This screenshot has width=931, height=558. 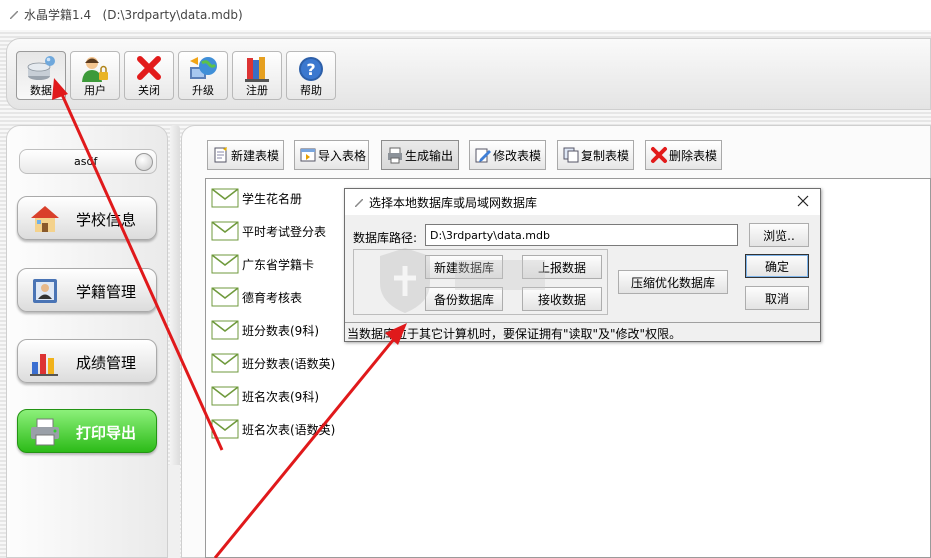 What do you see at coordinates (14, 15) in the screenshot?
I see `app-icon` at bounding box center [14, 15].